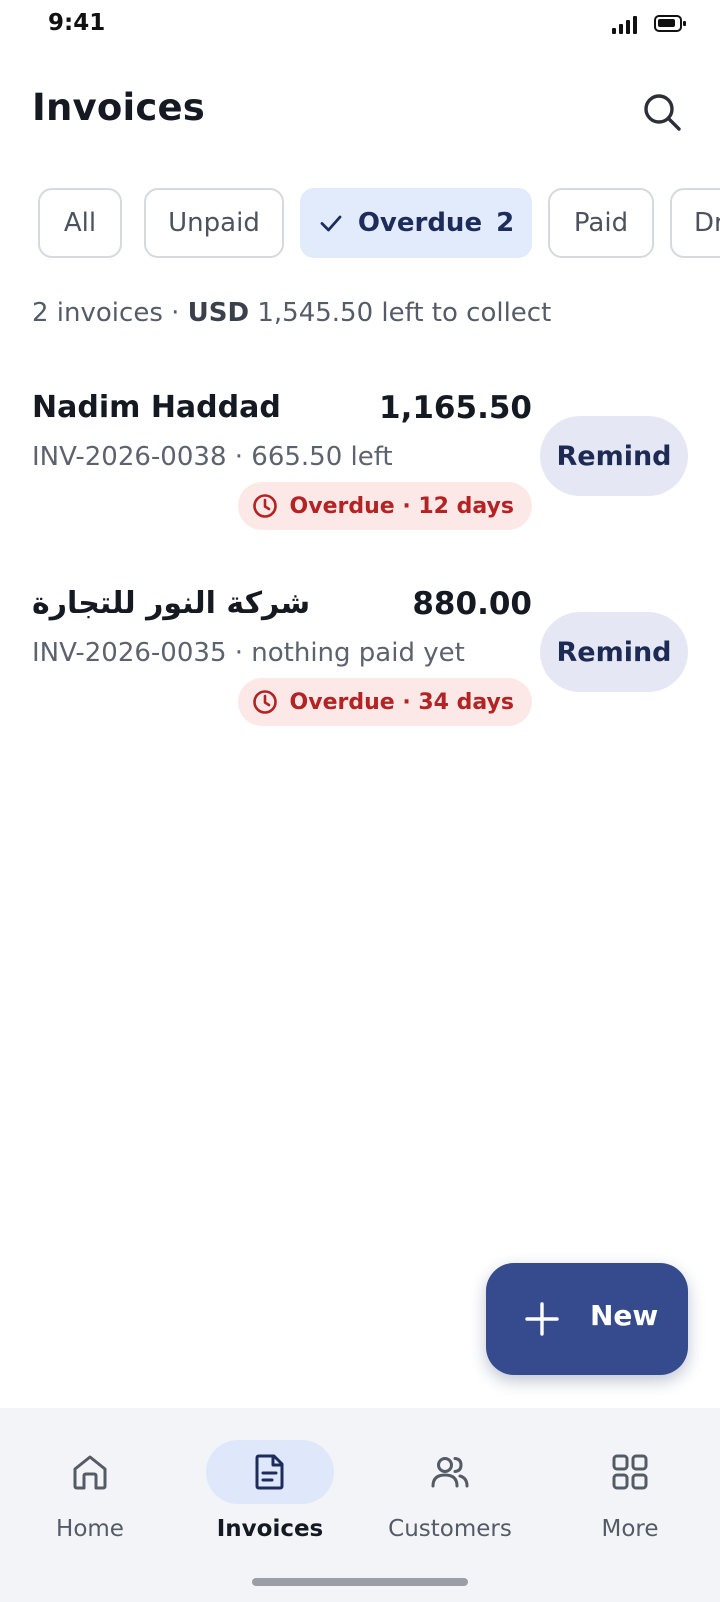 This screenshot has width=720, height=1602. I want to click on home-indicator, so click(360, 1582).